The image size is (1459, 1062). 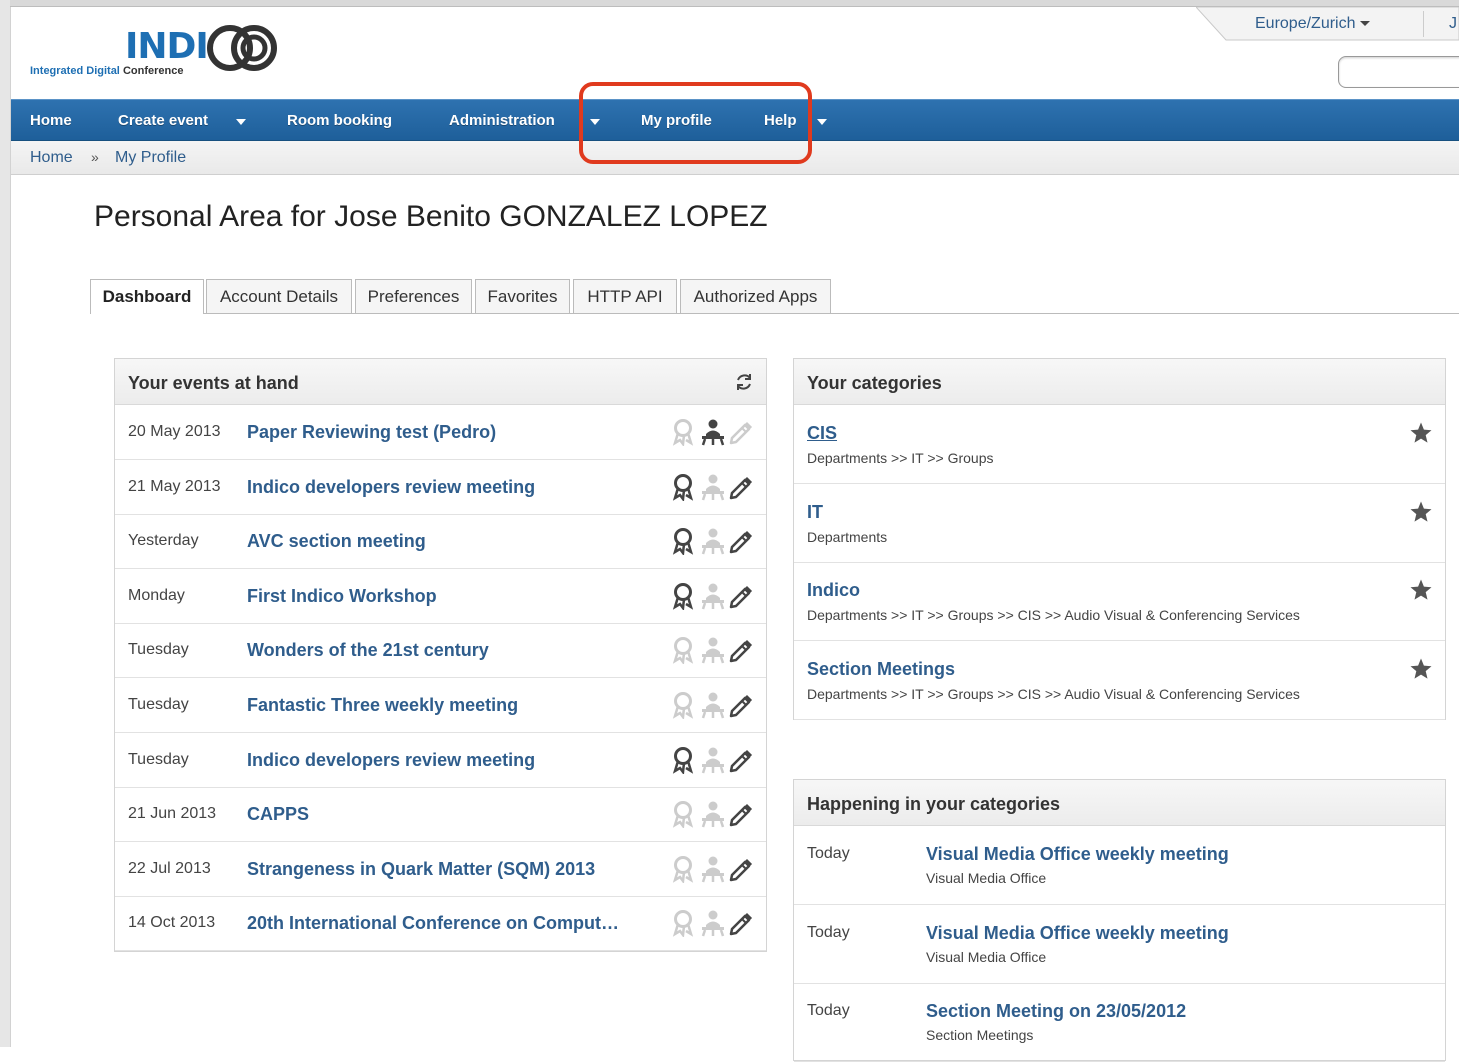 What do you see at coordinates (755, 296) in the screenshot?
I see `tab-authorized-apps: Authorized Apps` at bounding box center [755, 296].